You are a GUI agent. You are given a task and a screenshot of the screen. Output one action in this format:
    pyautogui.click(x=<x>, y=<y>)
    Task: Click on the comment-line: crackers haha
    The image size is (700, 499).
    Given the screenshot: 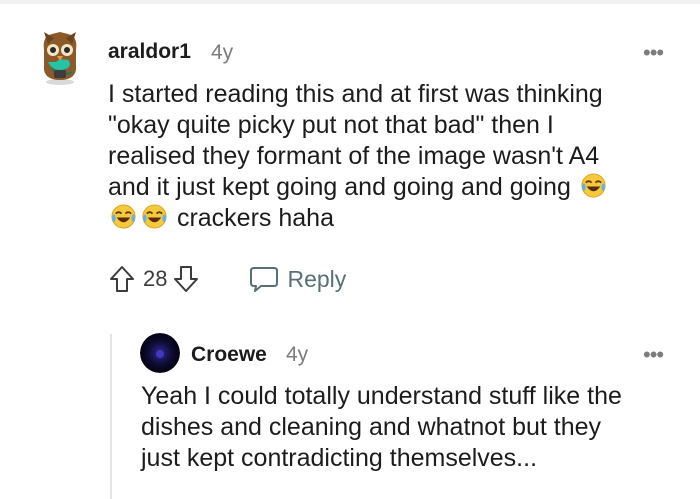 What is the action you would take?
    pyautogui.click(x=358, y=218)
    